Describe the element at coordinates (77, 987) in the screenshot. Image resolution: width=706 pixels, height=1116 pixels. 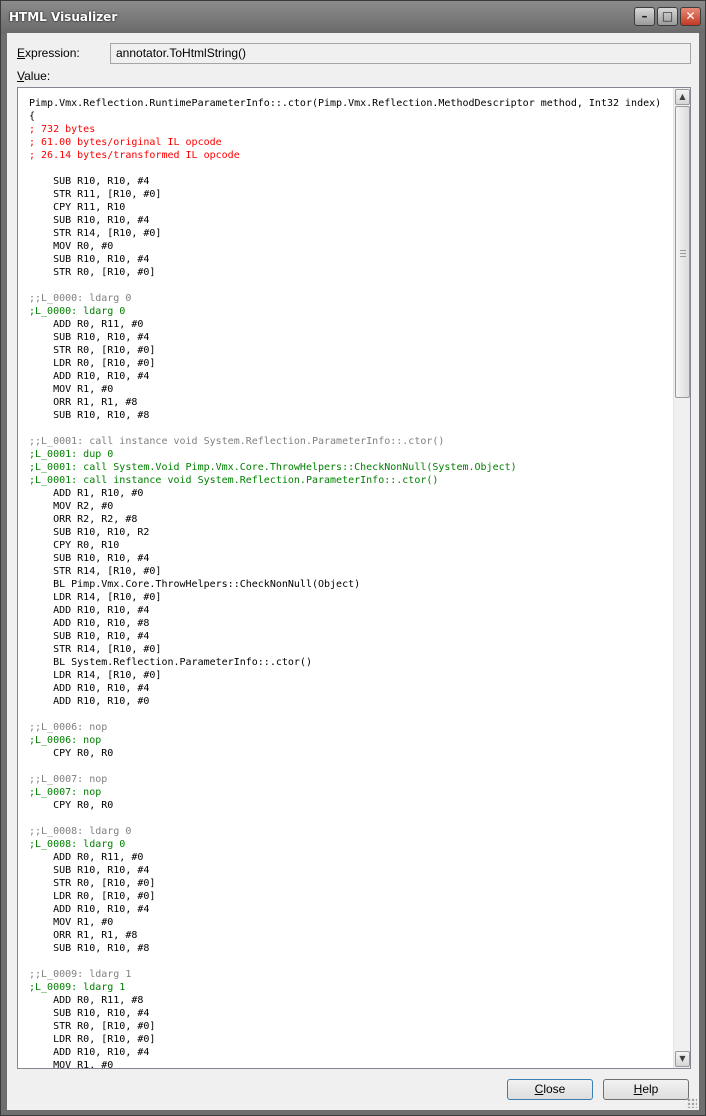
I see `code-line: ;L_0009: ldarg 1` at that location.